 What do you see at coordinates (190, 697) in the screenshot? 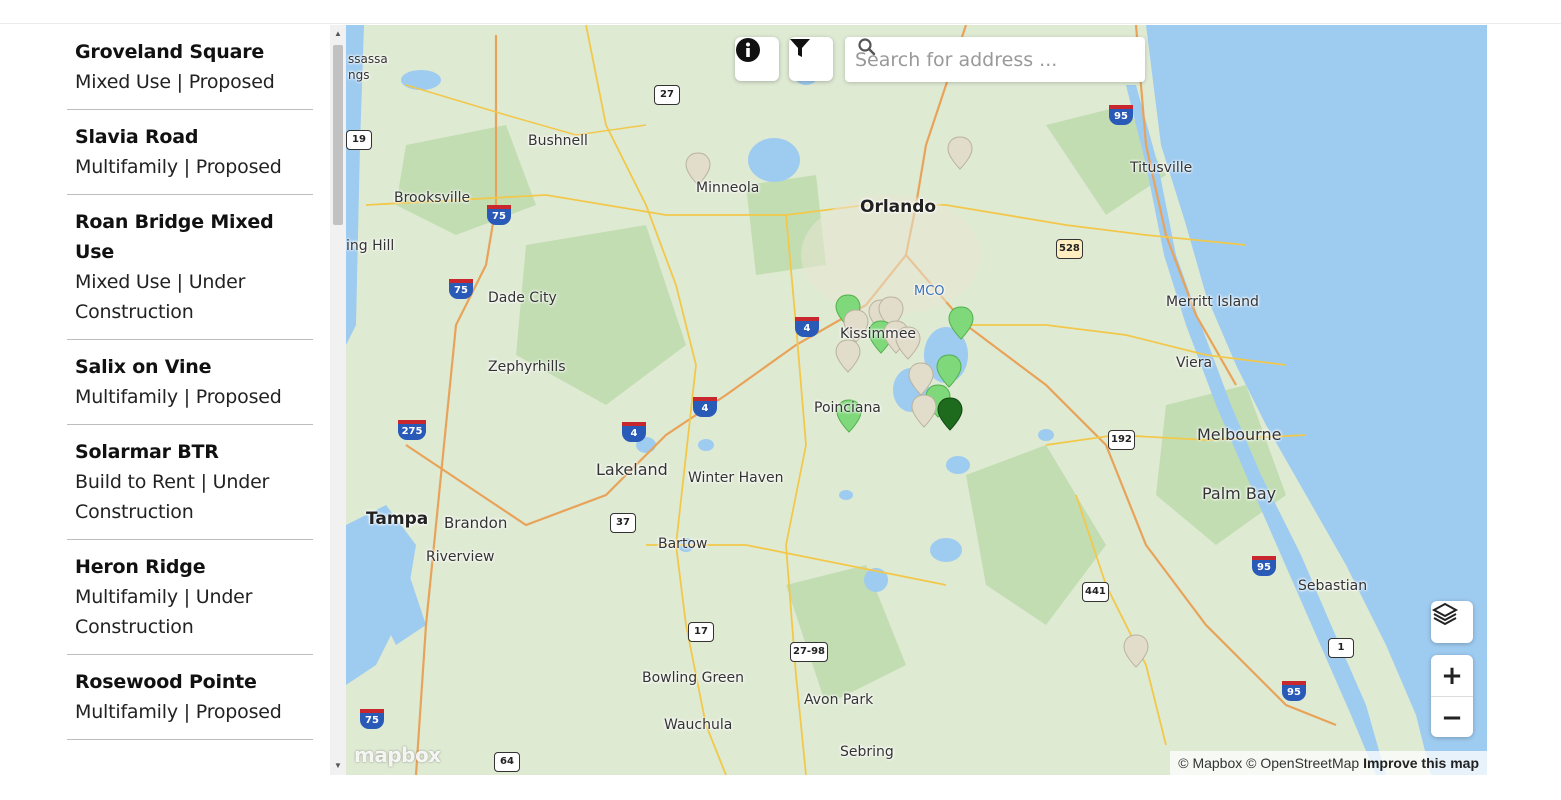
I see `list-item: Rosewood Pointe Multifamily | Proposed` at bounding box center [190, 697].